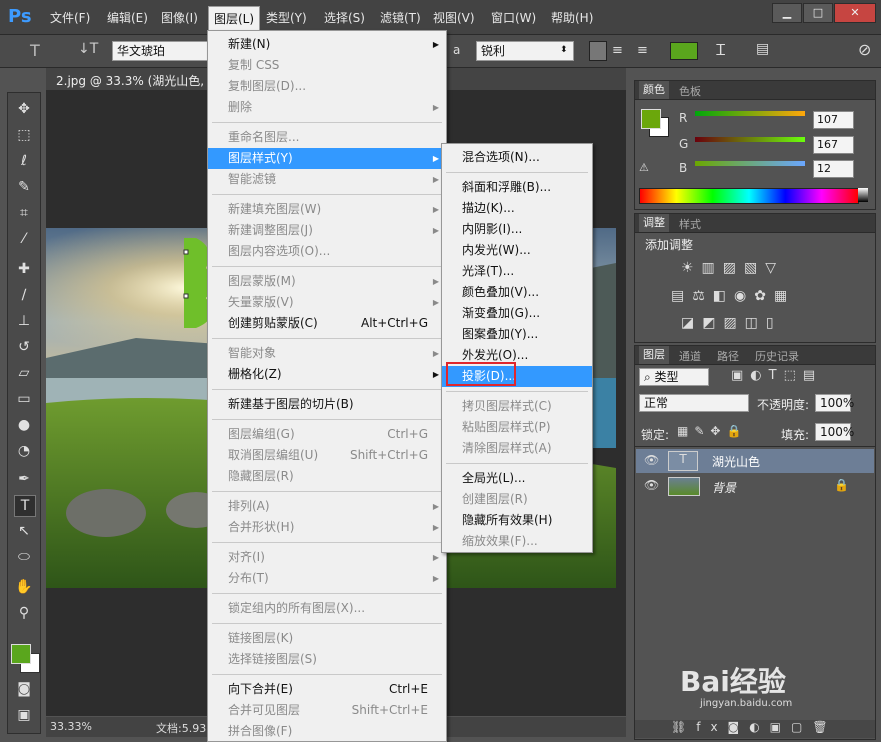 Image resolution: width=881 pixels, height=742 pixels. I want to click on menu-1: 编辑(E), so click(127, 17).